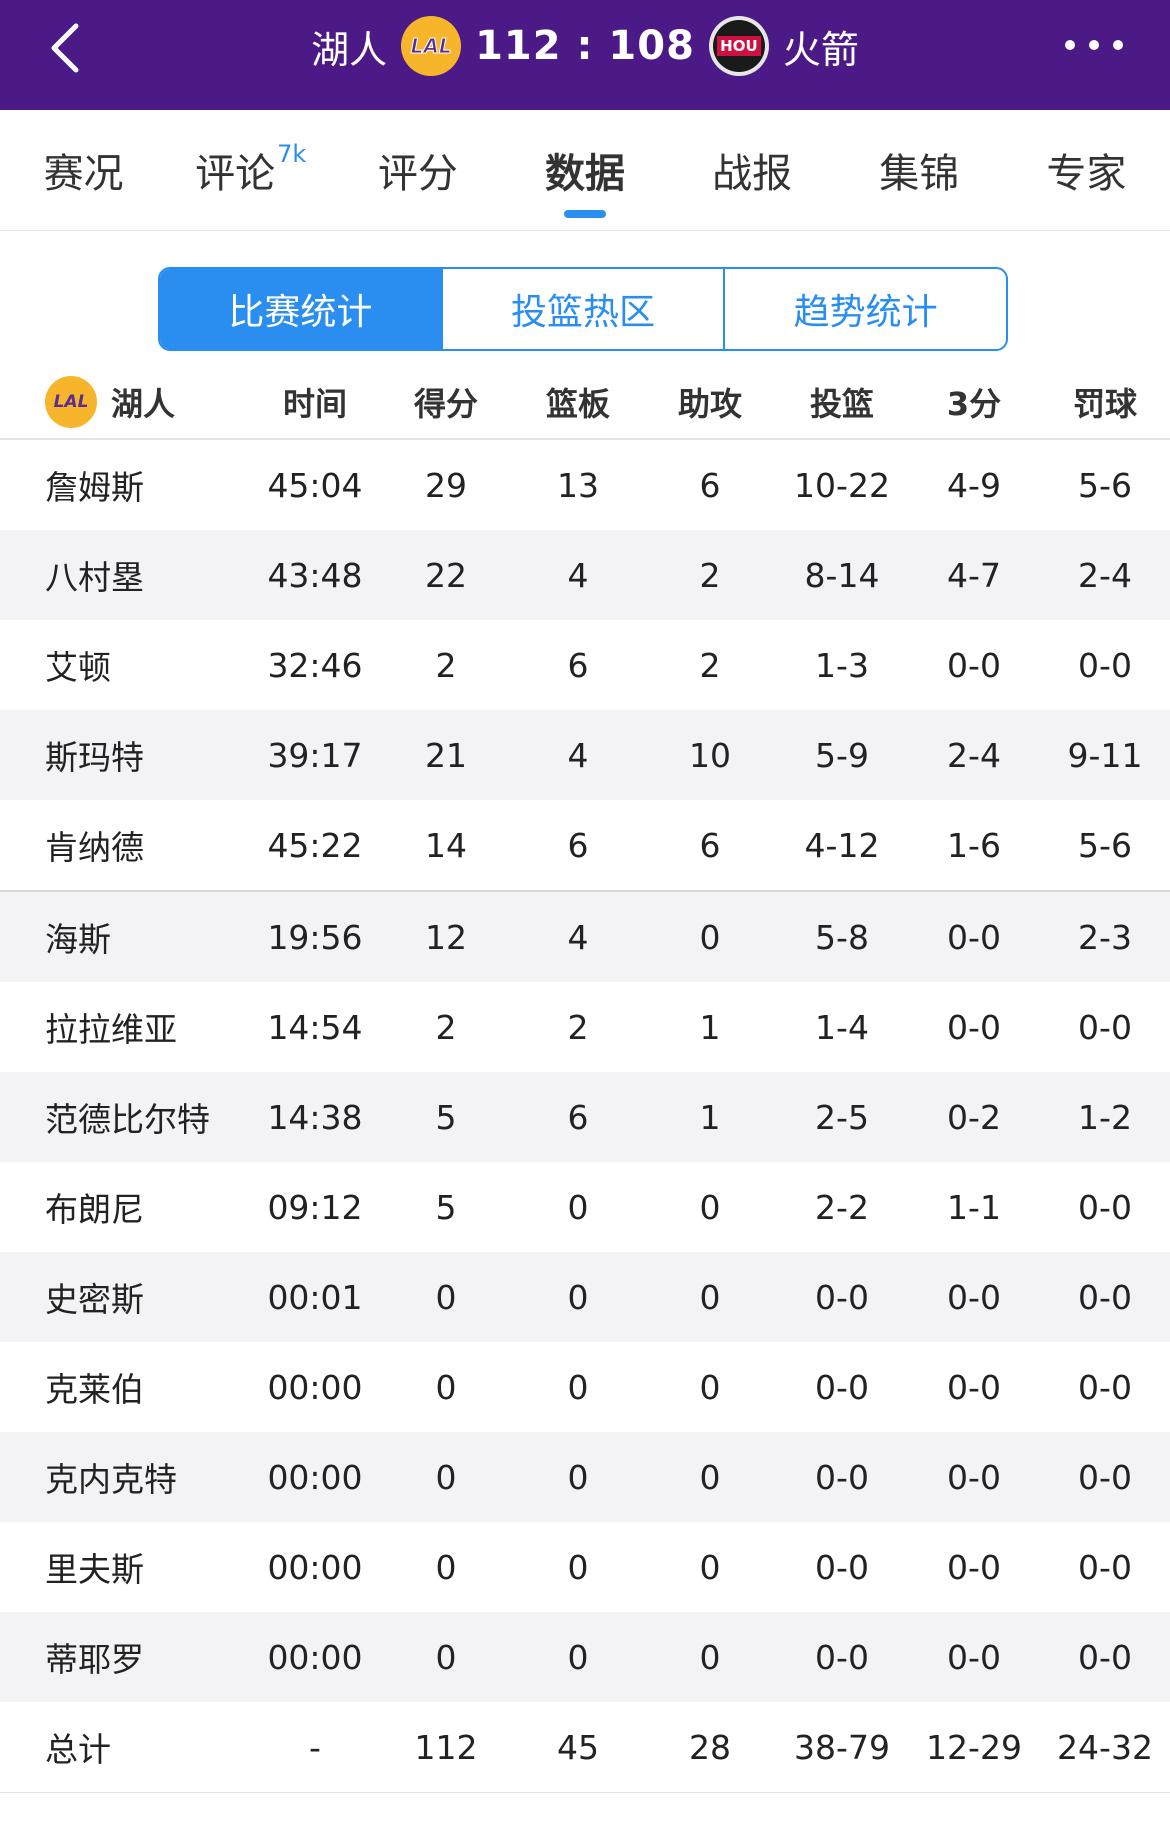  Describe the element at coordinates (1105, 402) in the screenshot. I see `column-header: 罚球` at that location.